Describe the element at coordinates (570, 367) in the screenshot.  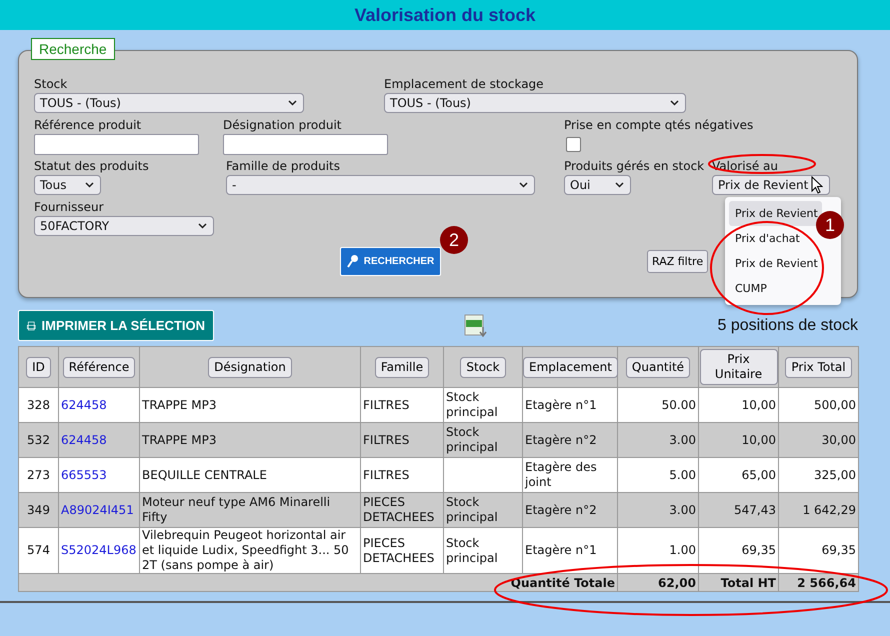
I see `sort-header-button: Emplacement` at that location.